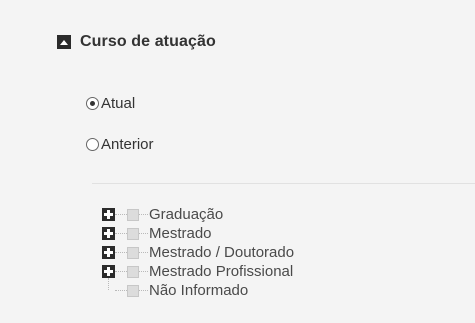 The height and width of the screenshot is (323, 475). I want to click on tree-label-mestrado: Mestrado, so click(180, 233).